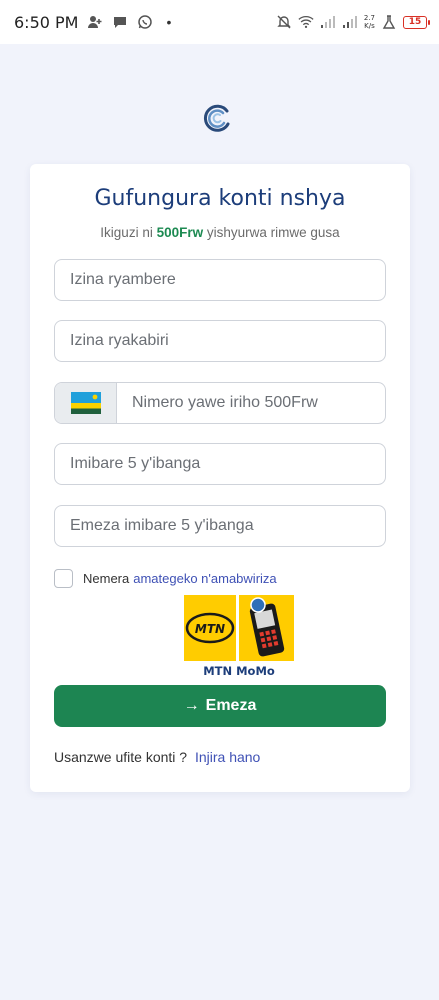 The width and height of the screenshot is (439, 1000). I want to click on pin-input: Imibare 5 y'ibanga, so click(220, 464).